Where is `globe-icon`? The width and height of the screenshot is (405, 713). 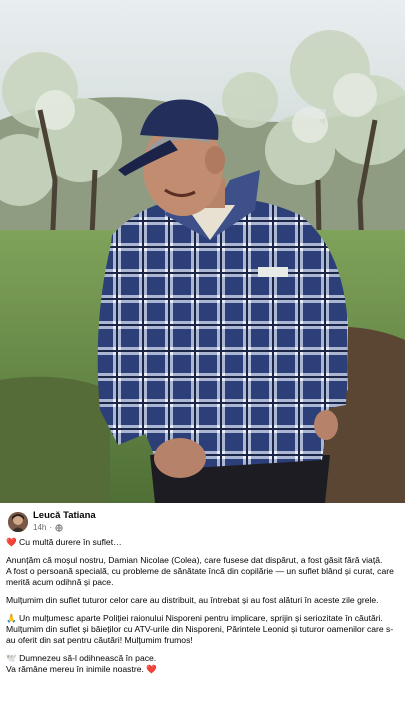 globe-icon is located at coordinates (59, 527).